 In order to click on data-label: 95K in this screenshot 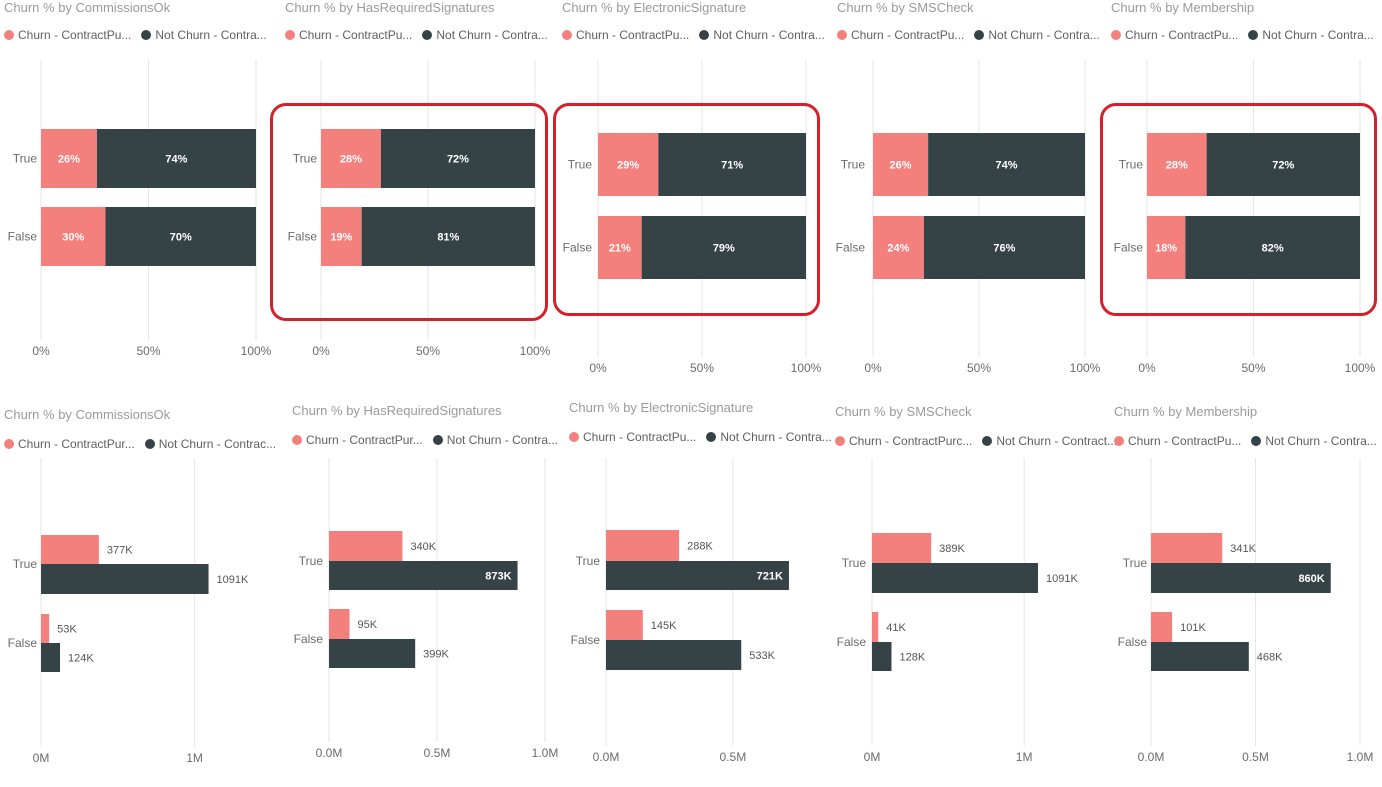, I will do `click(368, 625)`.